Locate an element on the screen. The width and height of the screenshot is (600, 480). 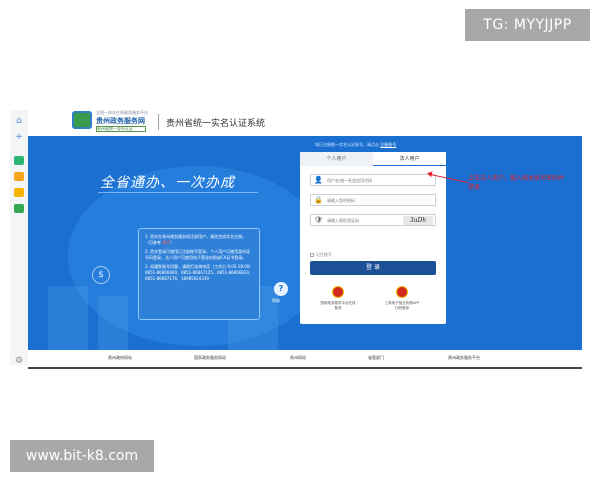
shield-icon: 🛡 is located at coordinates (318, 220).